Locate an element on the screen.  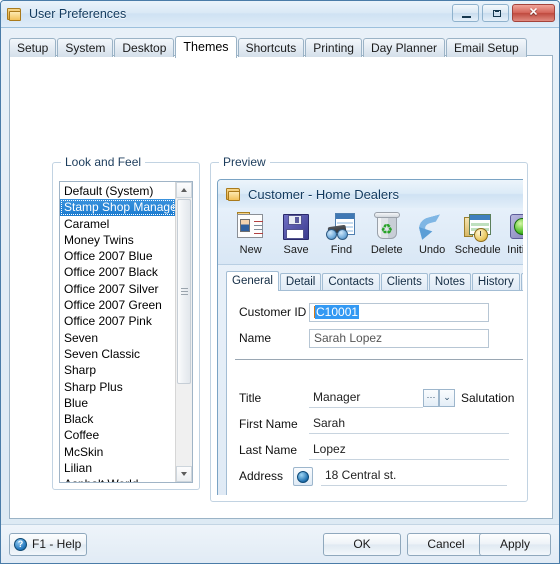
customer-tab-history: History is located at coordinates (495, 281).